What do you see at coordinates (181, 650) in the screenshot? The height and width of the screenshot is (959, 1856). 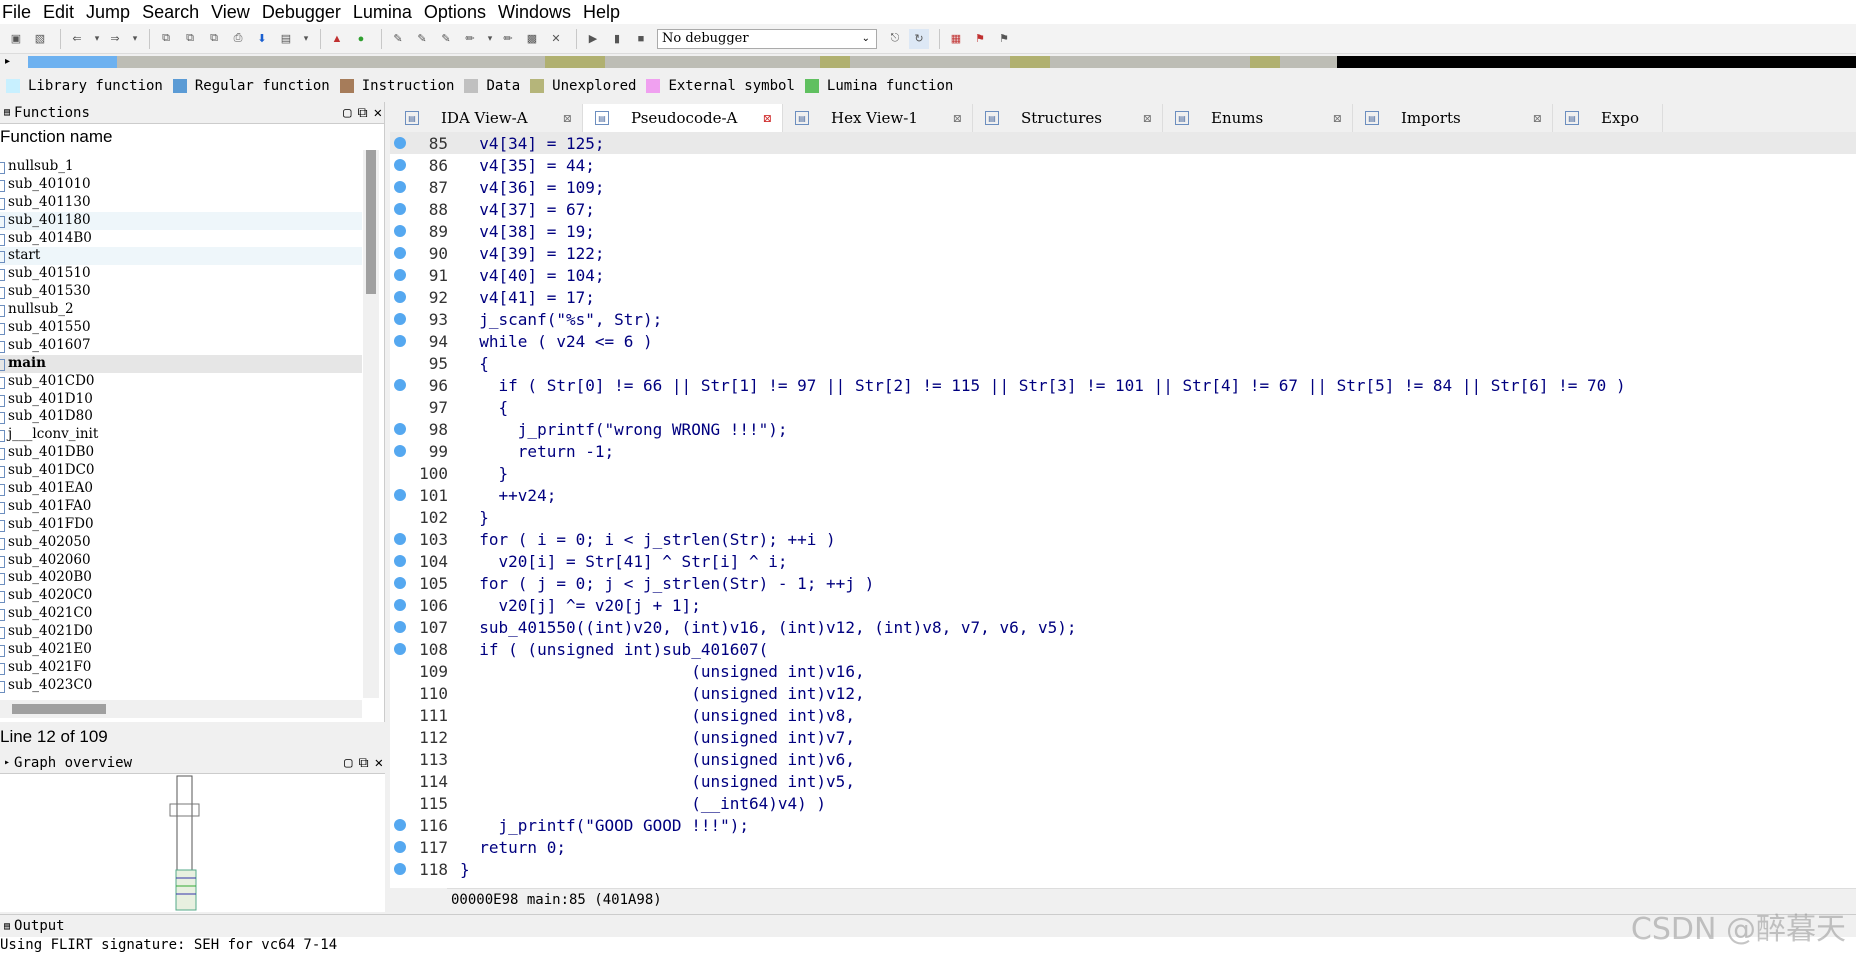 I see `function-list-item: sub_4021E0` at bounding box center [181, 650].